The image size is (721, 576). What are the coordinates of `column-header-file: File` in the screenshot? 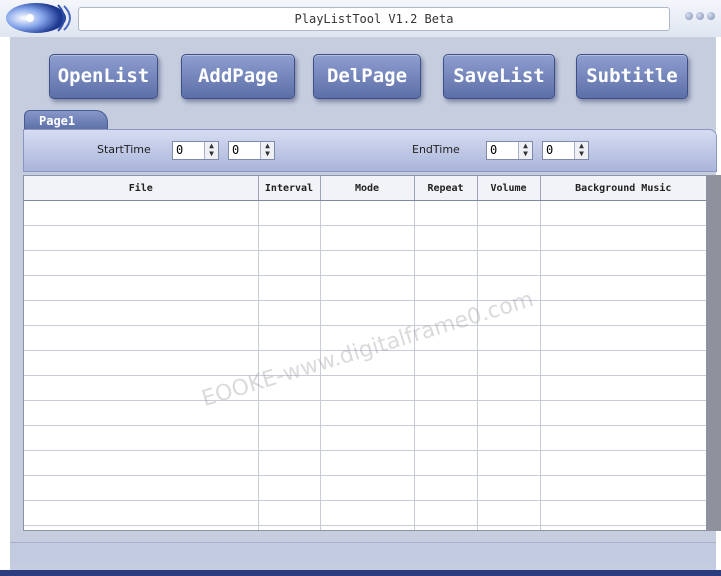 It's located at (141, 188).